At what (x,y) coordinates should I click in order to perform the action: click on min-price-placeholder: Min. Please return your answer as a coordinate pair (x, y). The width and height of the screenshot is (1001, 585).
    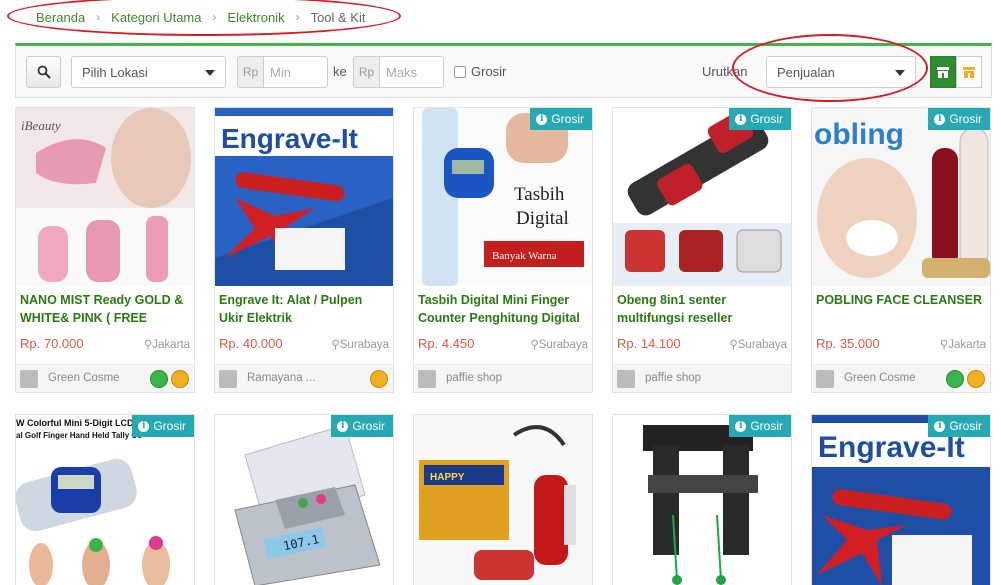
    Looking at the image, I should click on (280, 72).